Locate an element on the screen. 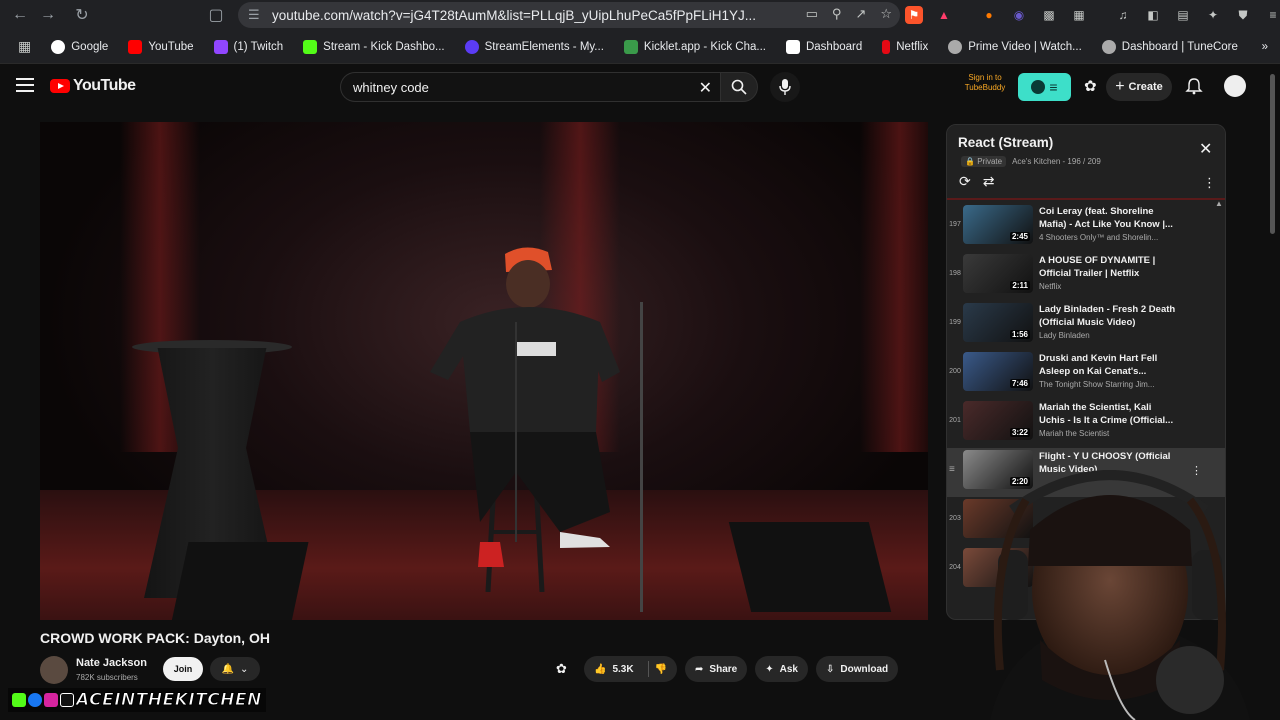  extensions-puzzle-icon: ▩ is located at coordinates (1049, 15).